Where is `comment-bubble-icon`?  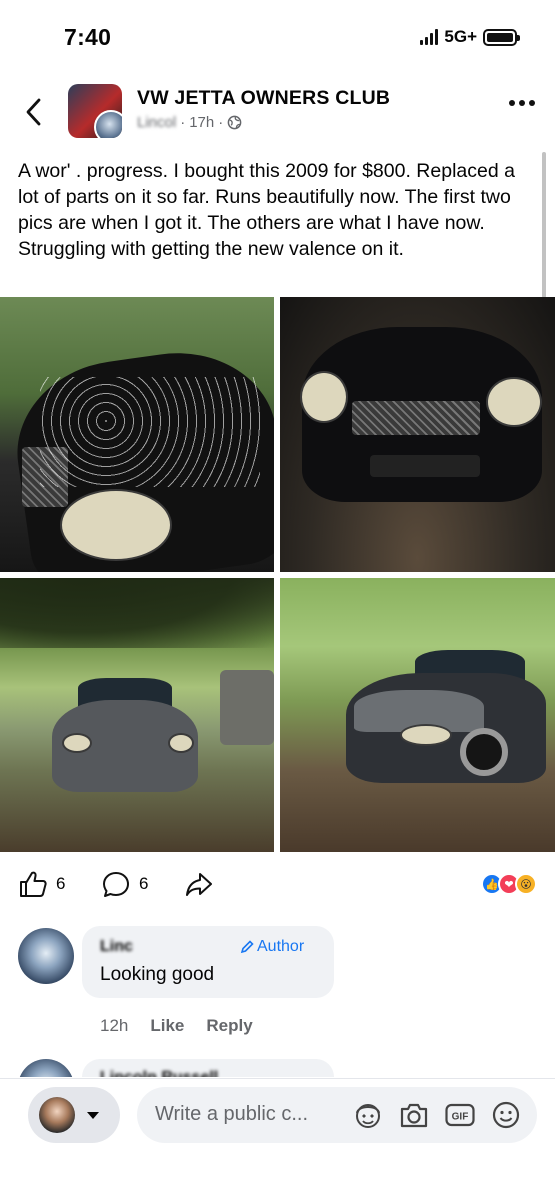 comment-bubble-icon is located at coordinates (116, 884).